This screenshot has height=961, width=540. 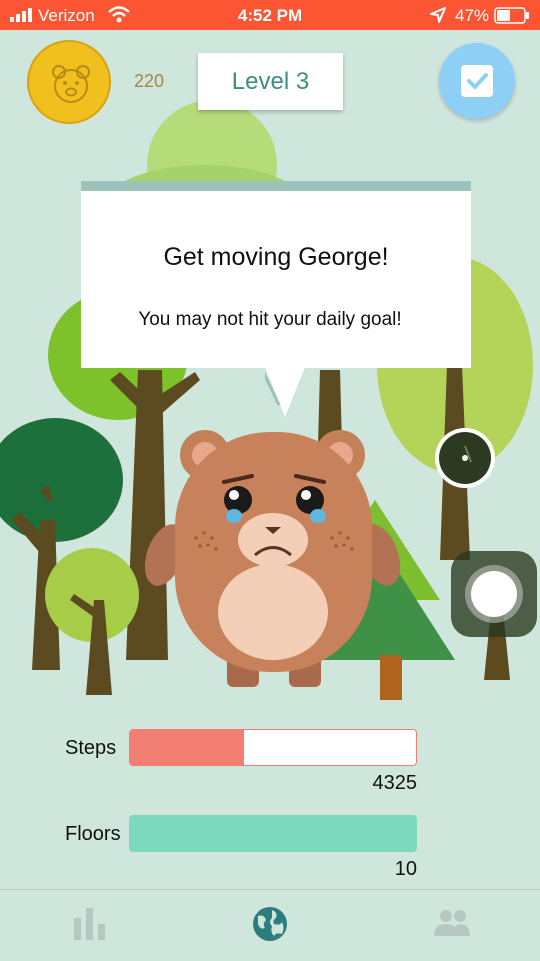 I want to click on bar-chart-icon, so click(x=89, y=924).